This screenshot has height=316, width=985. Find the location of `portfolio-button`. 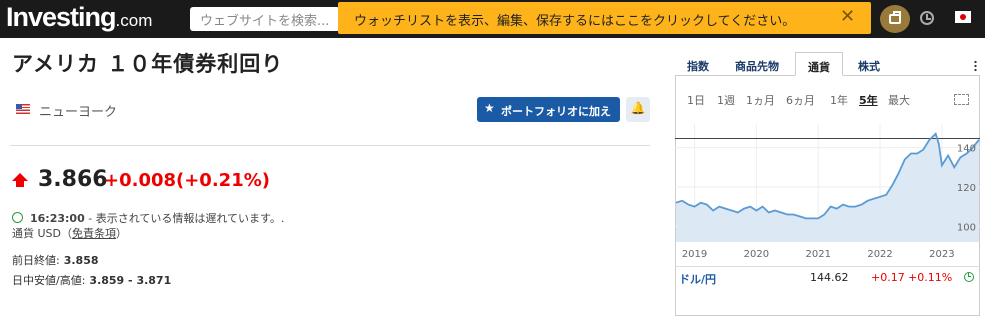

portfolio-button is located at coordinates (895, 19).